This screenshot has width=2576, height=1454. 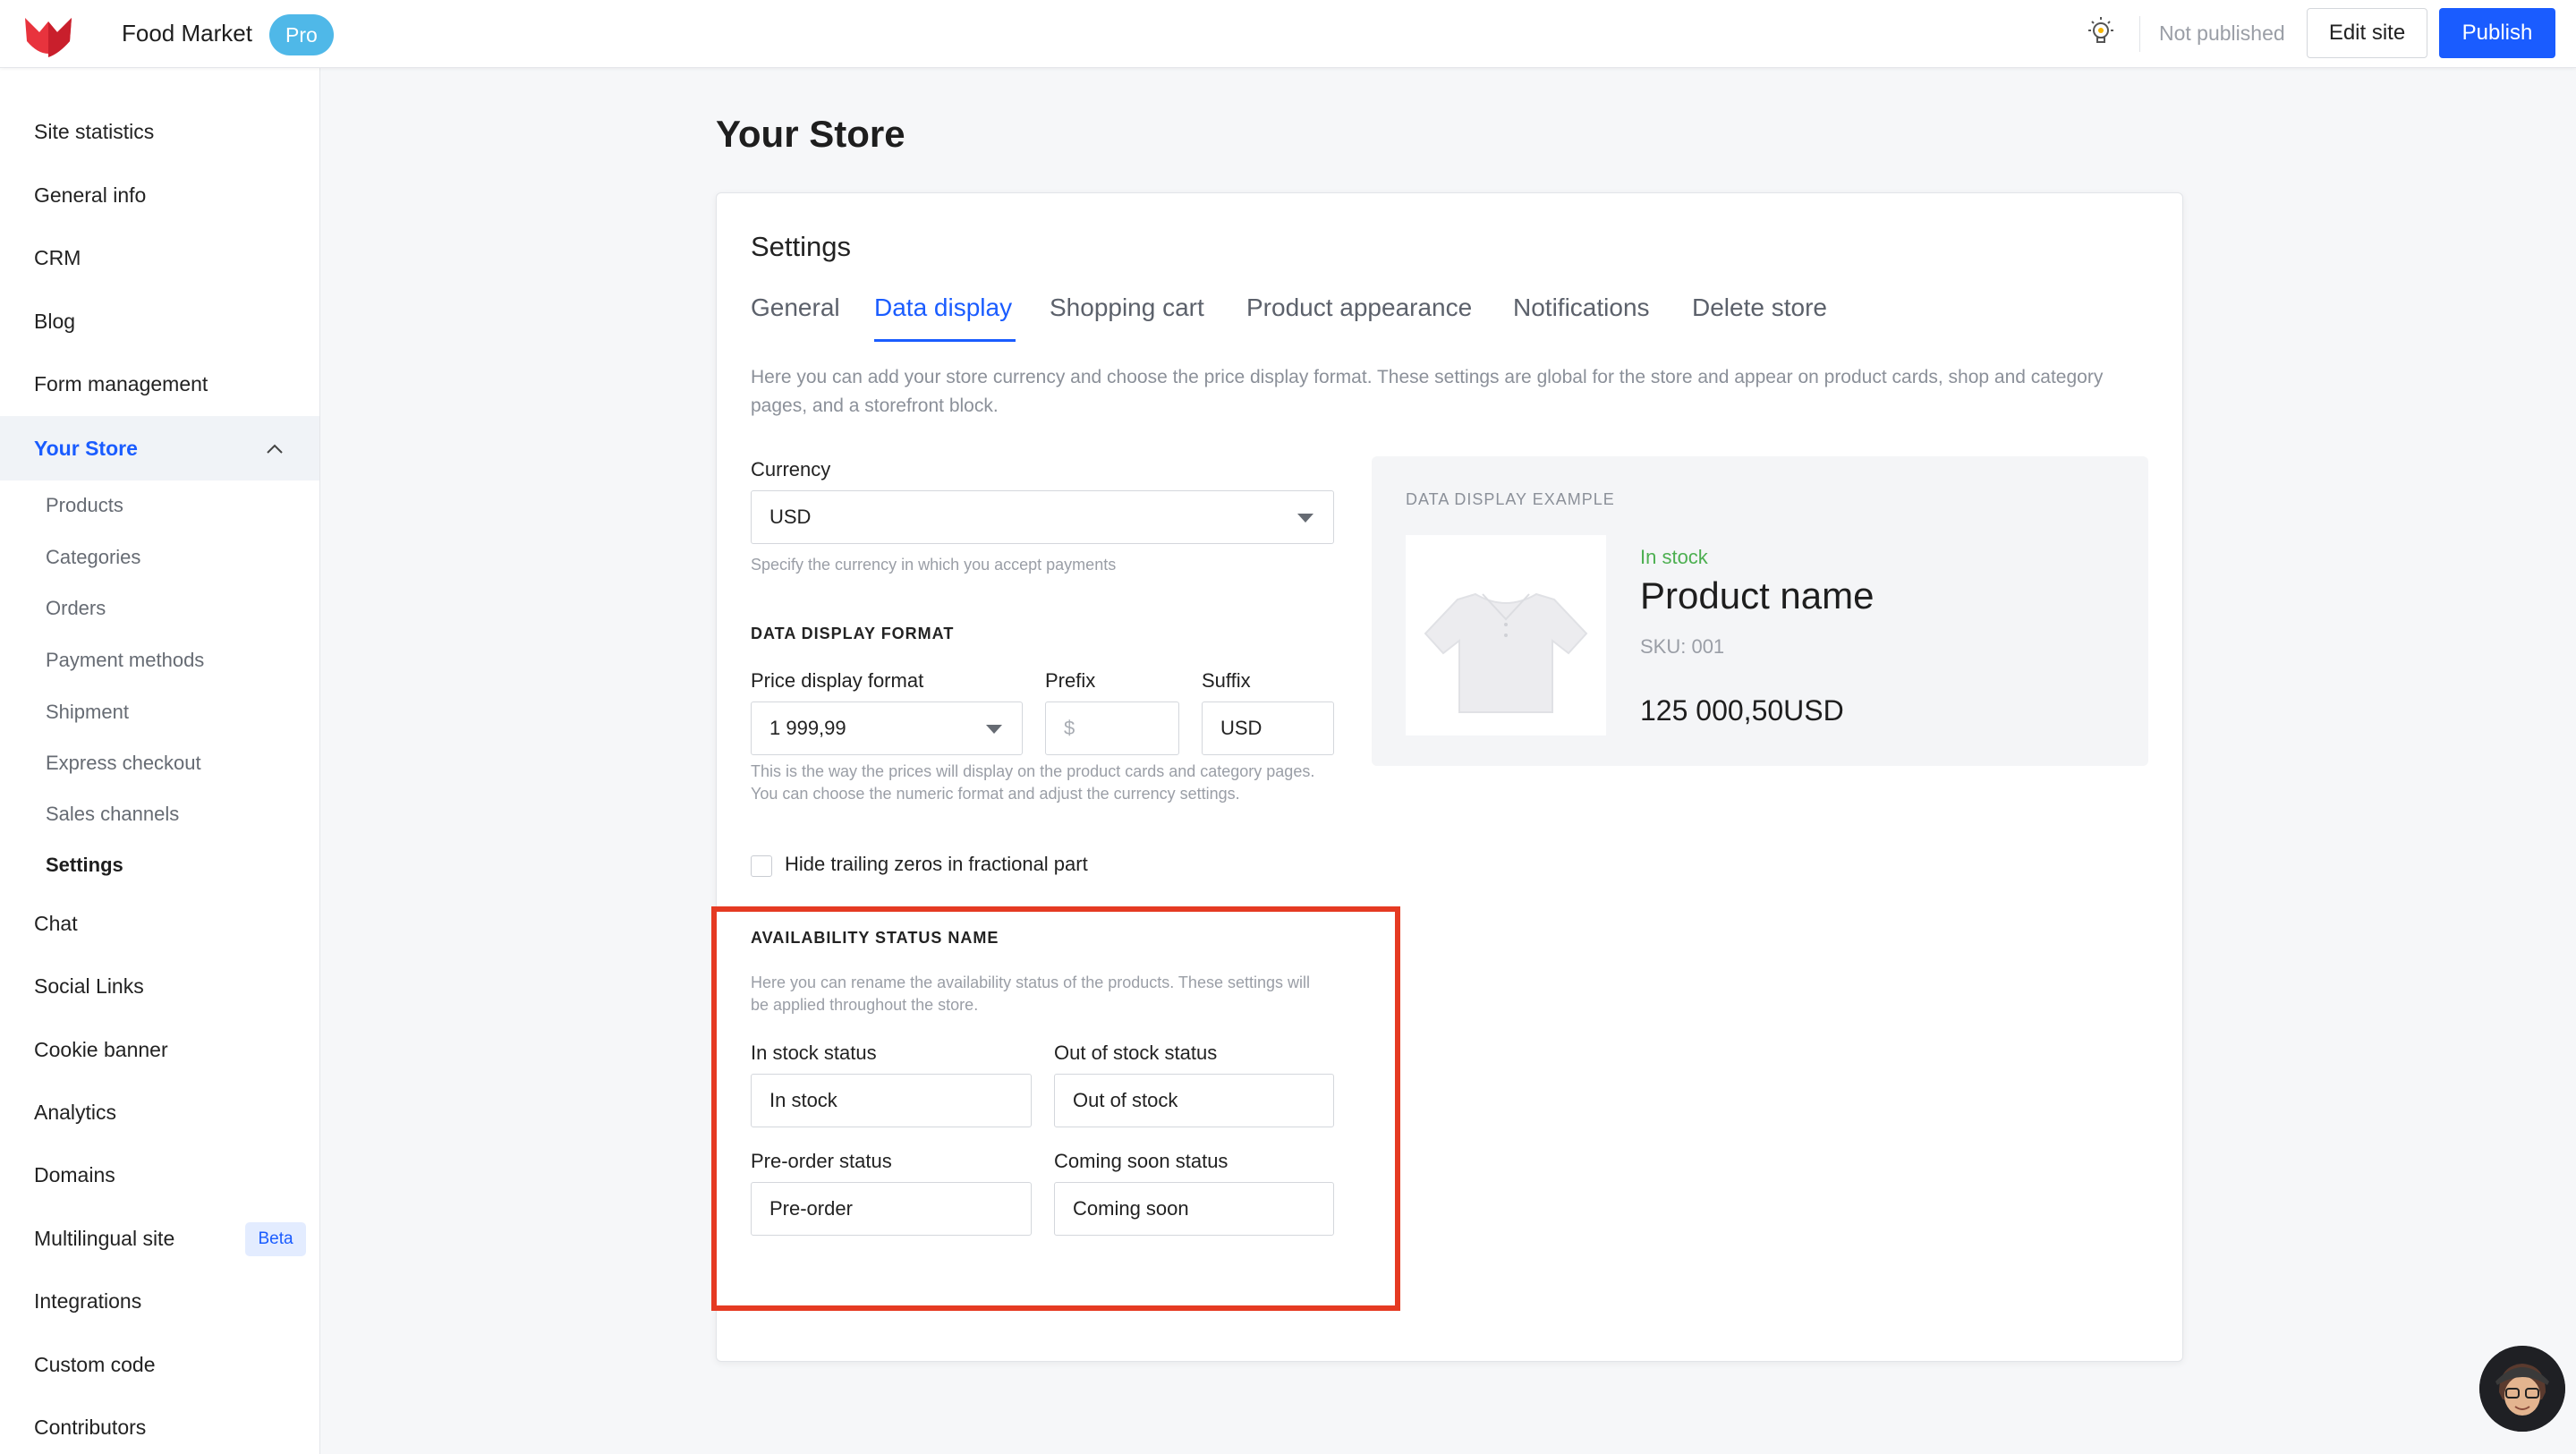 I want to click on price-format-select: 1 999,99, so click(x=887, y=728).